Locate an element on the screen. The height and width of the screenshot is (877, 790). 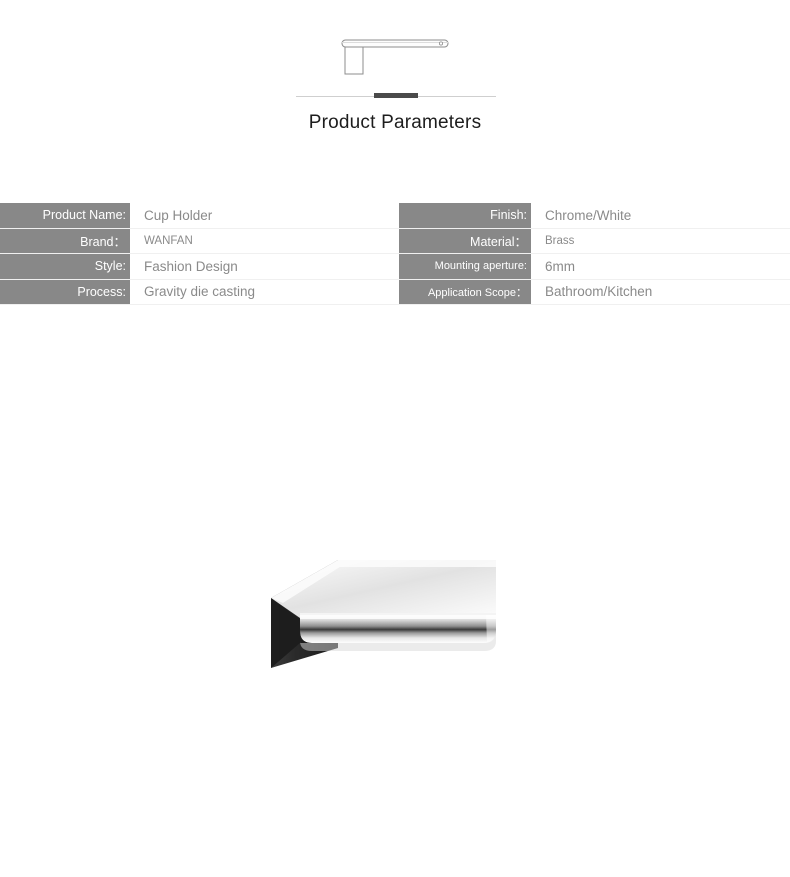
spec-value-style: Fashion Design is located at coordinates (262, 266).